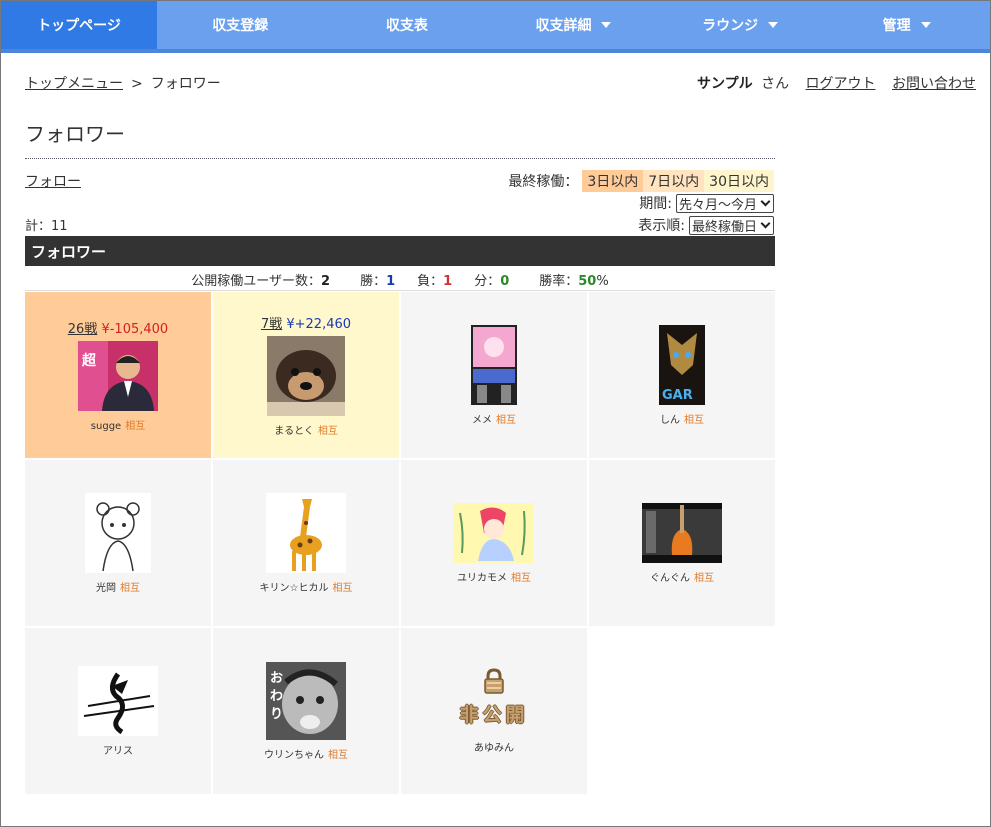 The width and height of the screenshot is (991, 827). What do you see at coordinates (400, 158) in the screenshot?
I see `divider` at bounding box center [400, 158].